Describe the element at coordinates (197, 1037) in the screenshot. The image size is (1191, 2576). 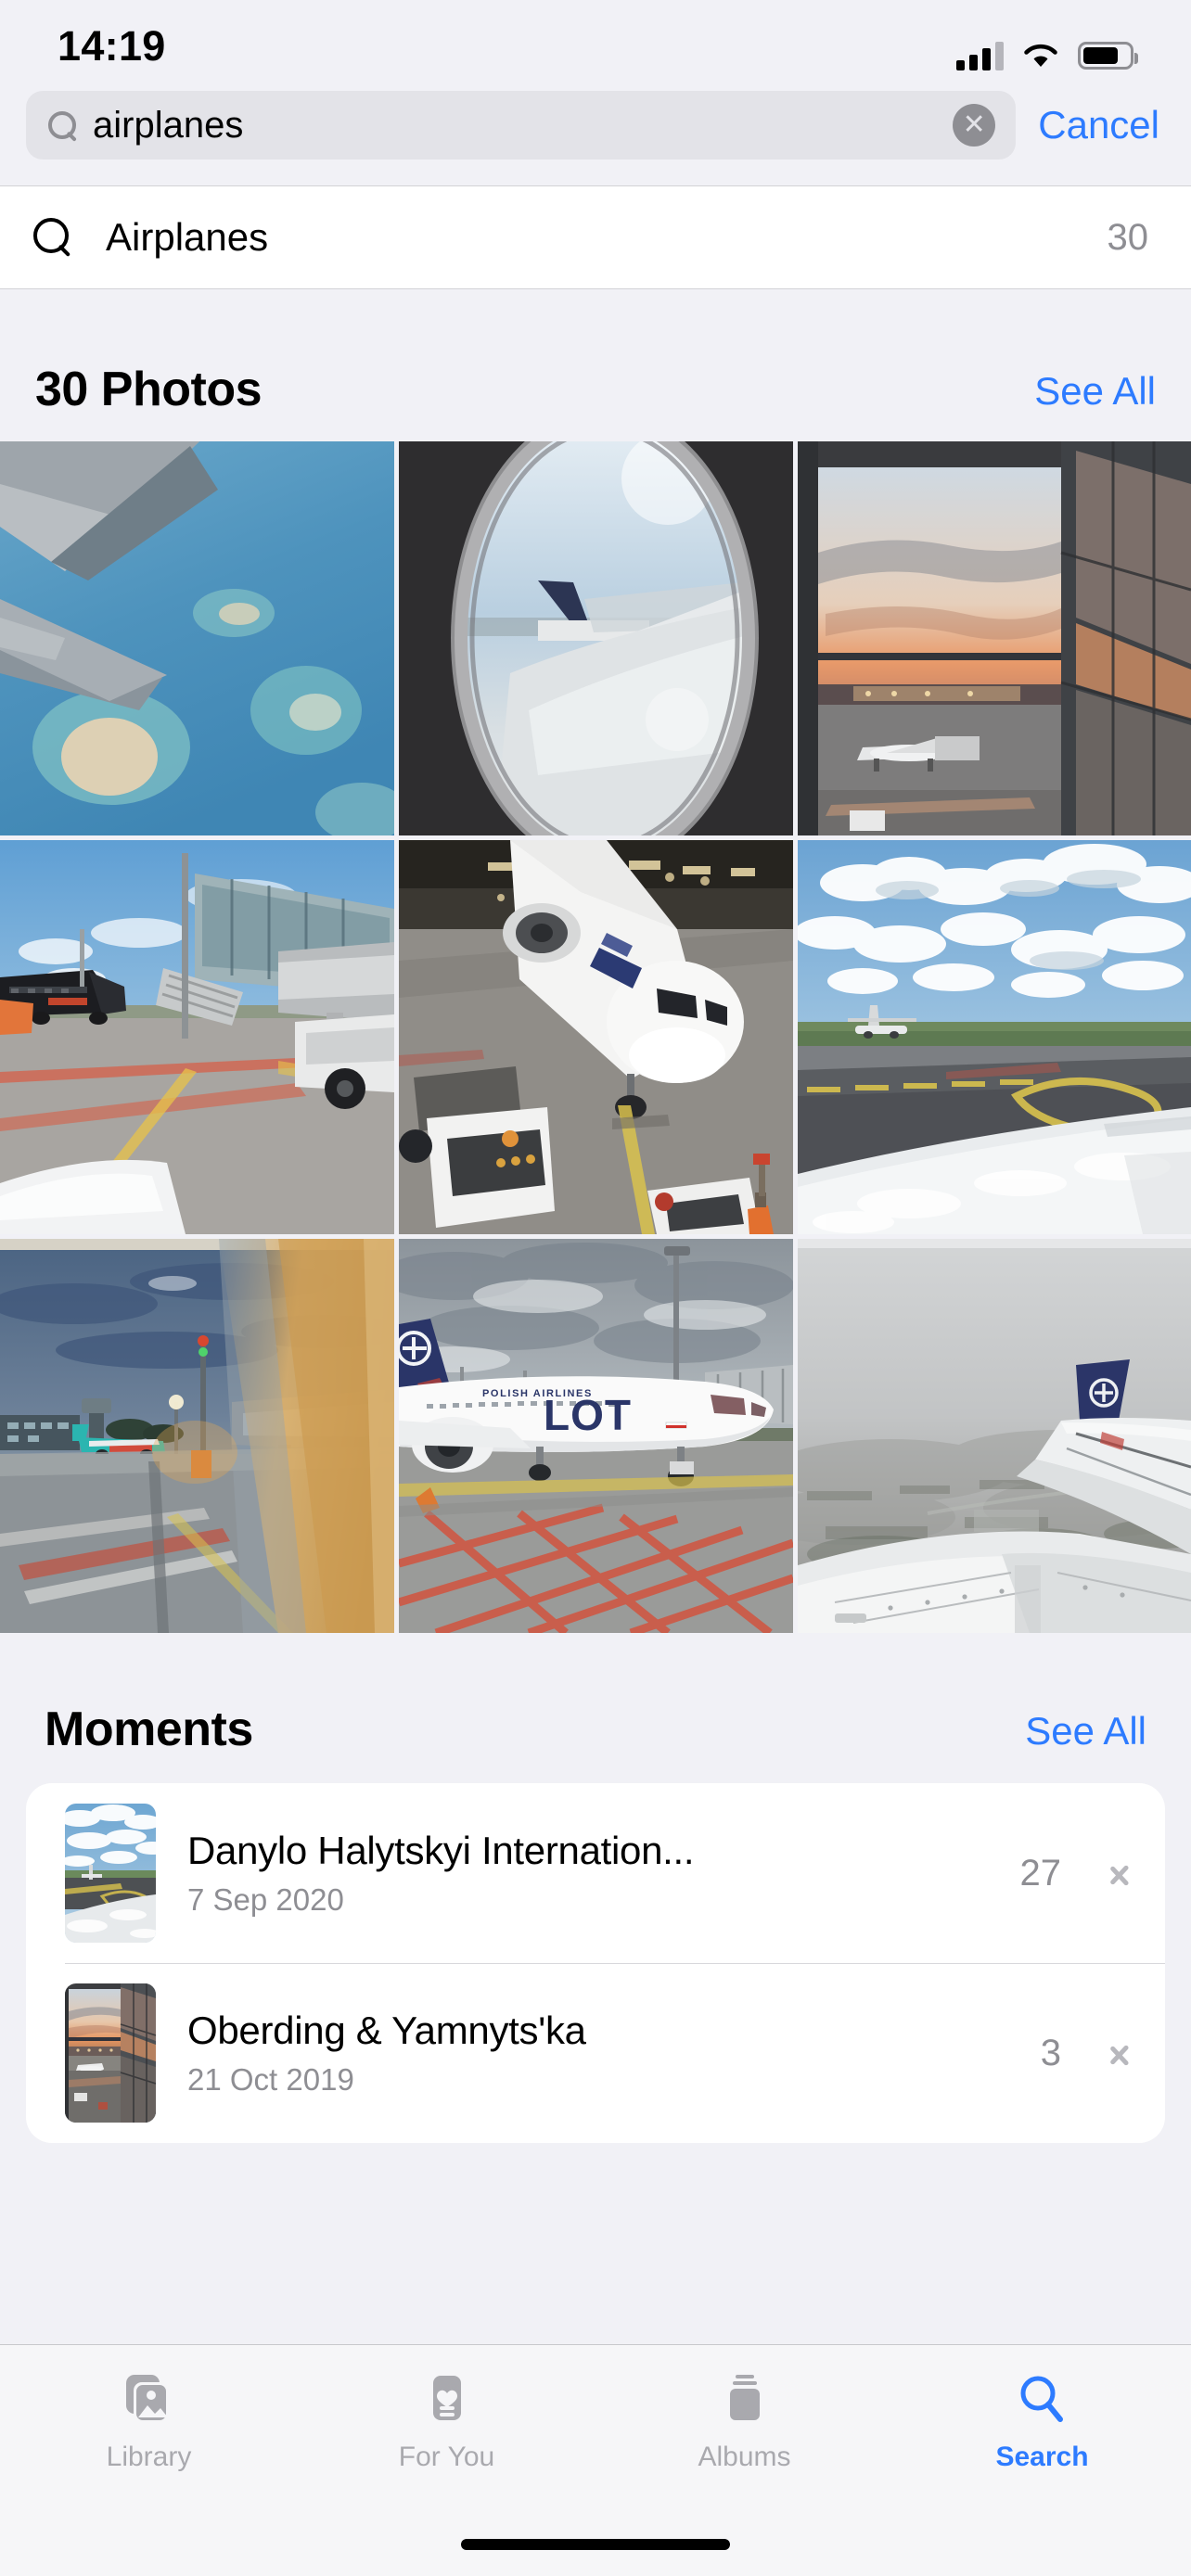
I see `photo-apron-jetbridge` at that location.